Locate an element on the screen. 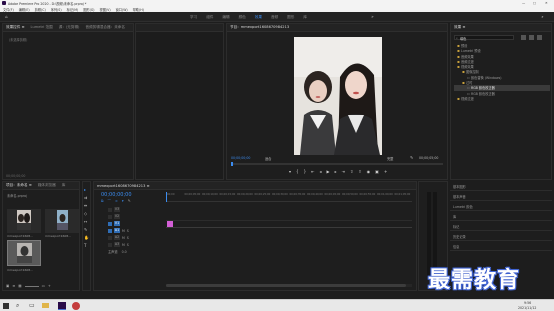 The width and height of the screenshot is (554, 311). menu-markers: 标记(M) is located at coordinates (73, 9).